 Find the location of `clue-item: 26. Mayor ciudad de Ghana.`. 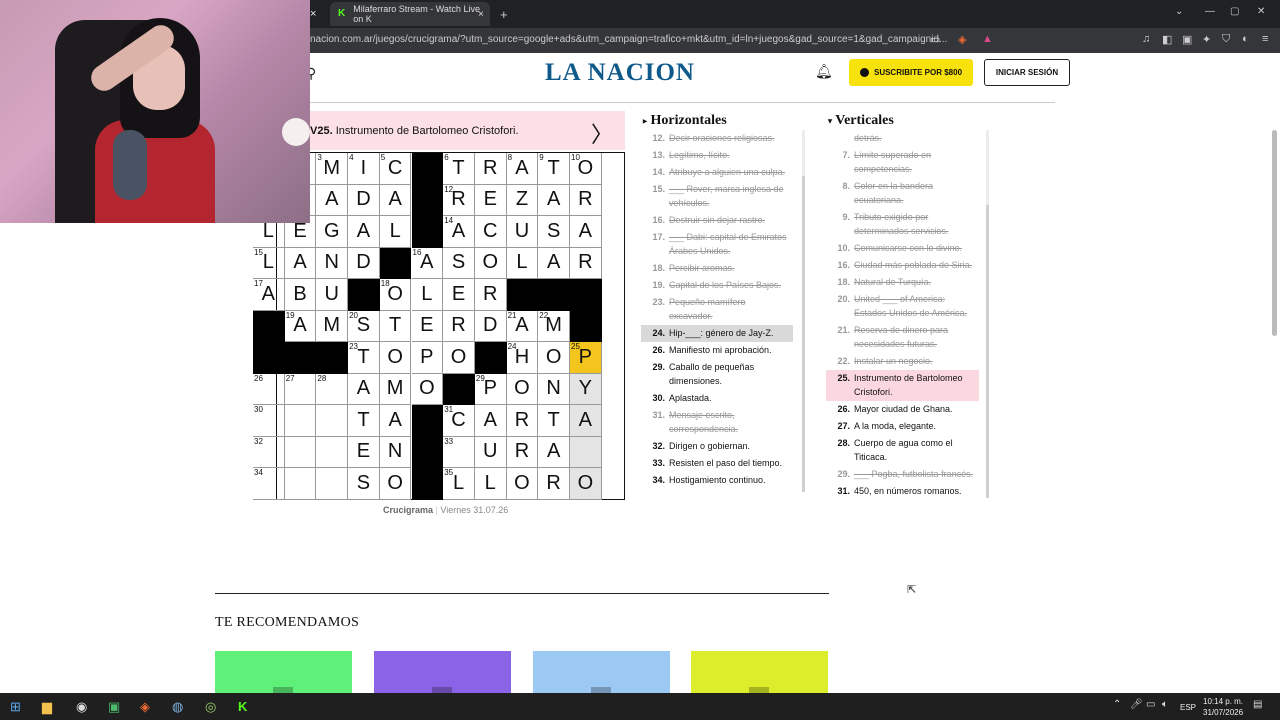

clue-item: 26. Mayor ciudad de Ghana. is located at coordinates (902, 409).